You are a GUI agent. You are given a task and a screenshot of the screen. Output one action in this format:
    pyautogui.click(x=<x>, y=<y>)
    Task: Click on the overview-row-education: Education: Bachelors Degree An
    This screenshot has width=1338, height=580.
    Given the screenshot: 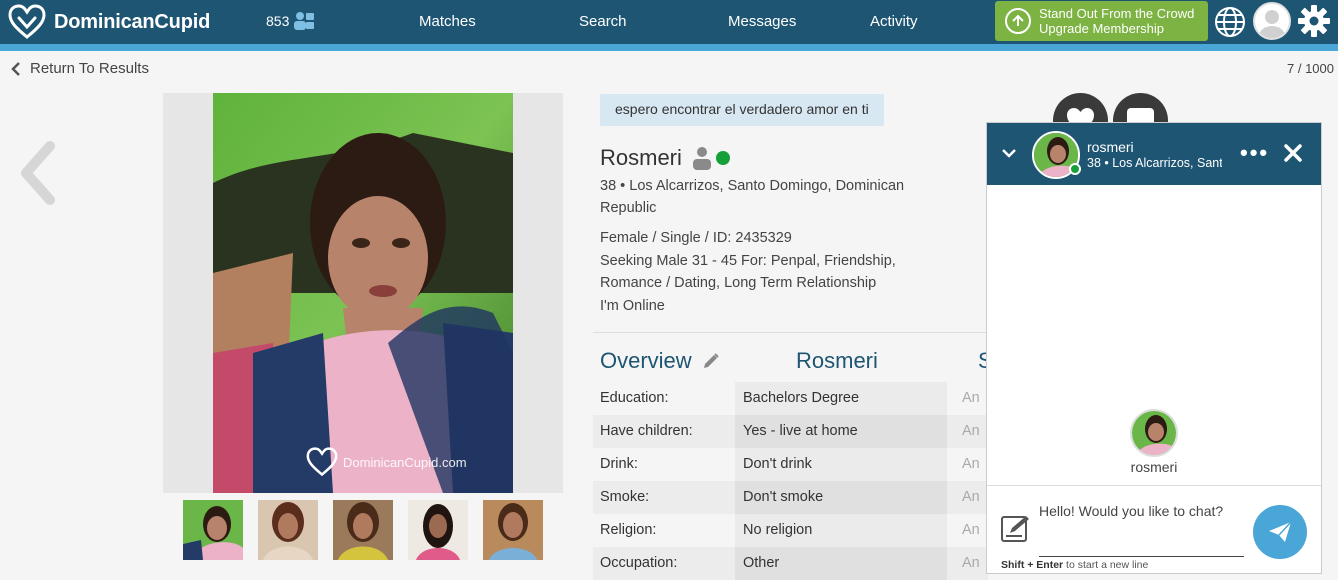 What is the action you would take?
    pyautogui.click(x=790, y=398)
    